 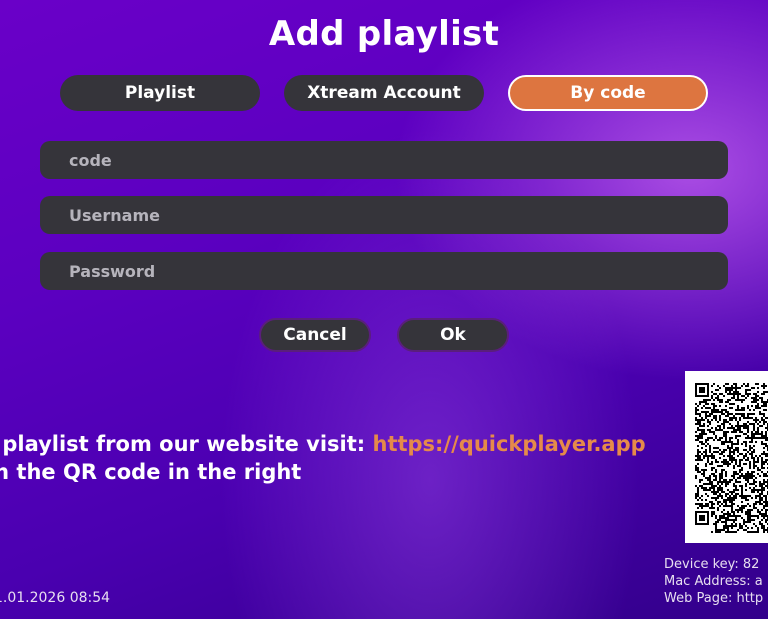 I want to click on qr-code-icon, so click(x=726, y=457).